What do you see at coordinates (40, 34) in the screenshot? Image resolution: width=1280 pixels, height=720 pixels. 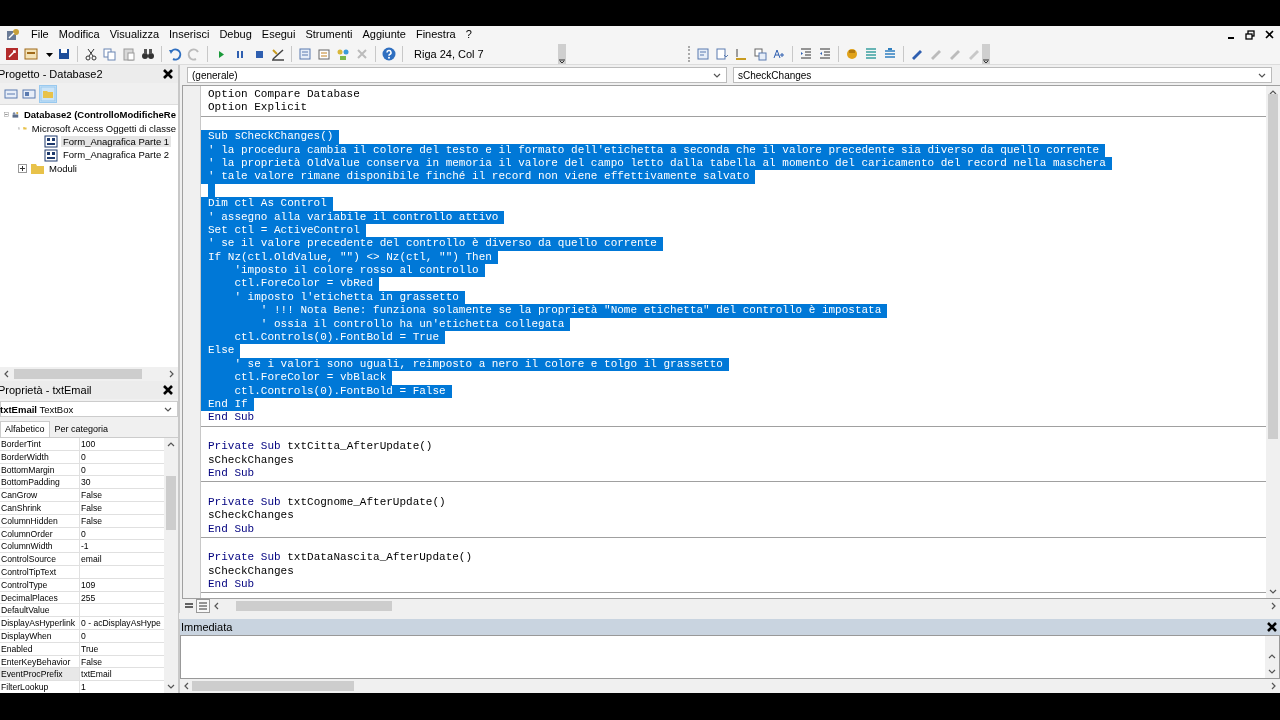 I see `menu-item: File` at bounding box center [40, 34].